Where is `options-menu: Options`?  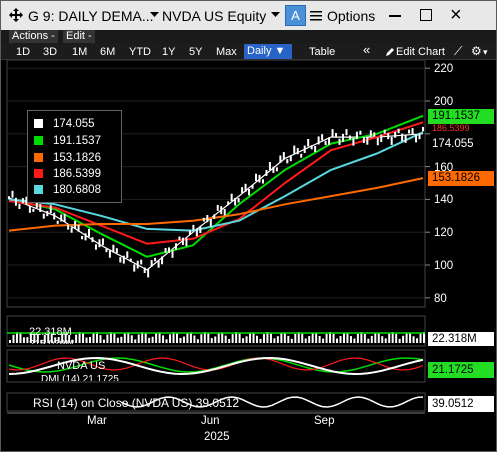 options-menu: Options is located at coordinates (351, 16).